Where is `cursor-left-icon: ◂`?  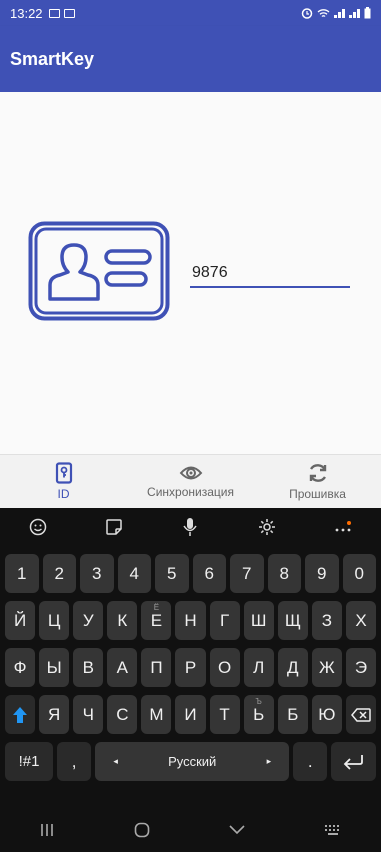 cursor-left-icon: ◂ is located at coordinates (115, 761).